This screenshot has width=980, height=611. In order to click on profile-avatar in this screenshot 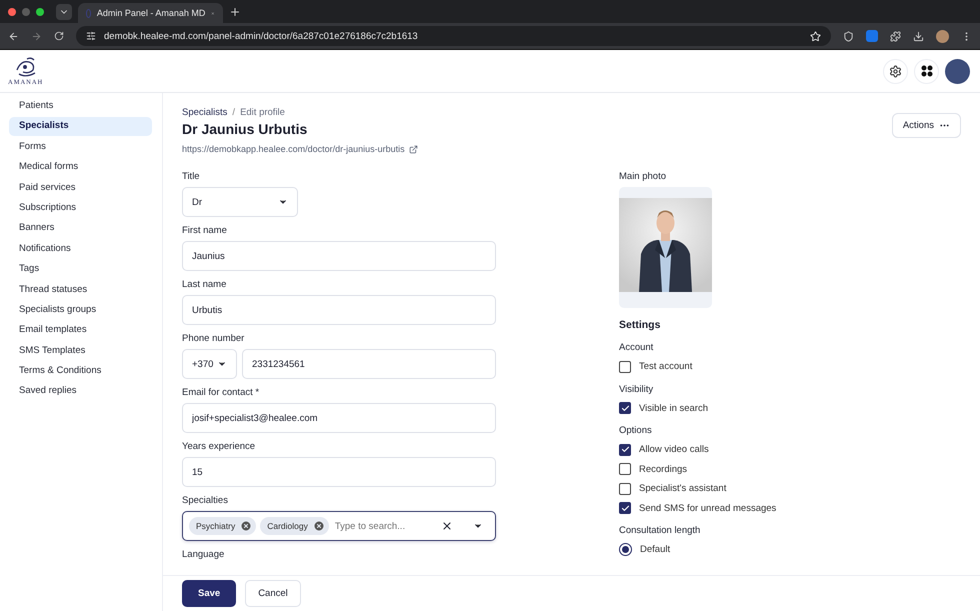, I will do `click(942, 36)`.